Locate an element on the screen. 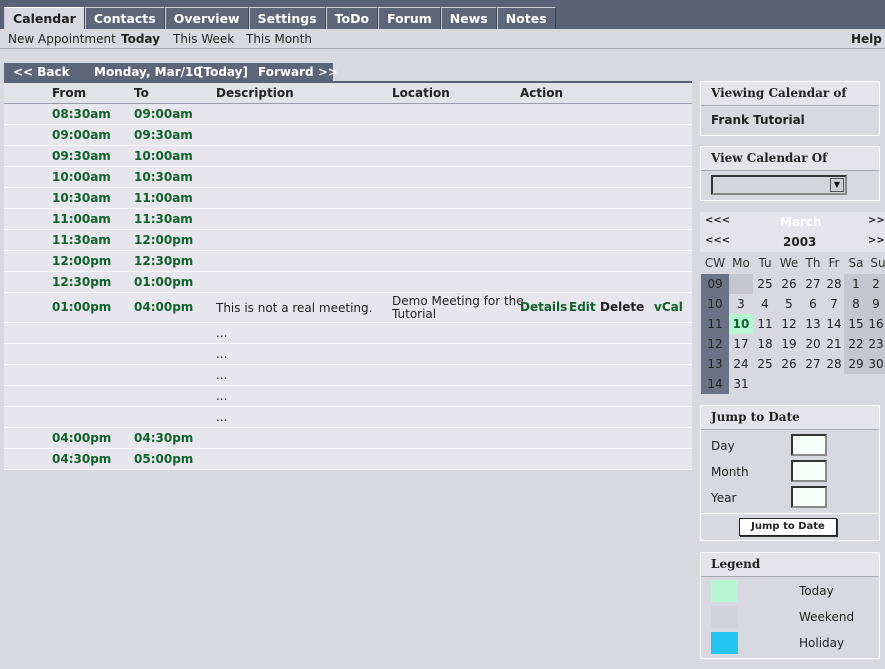 The height and width of the screenshot is (669, 885). appointment-location-line2: Tutorial is located at coordinates (414, 314).